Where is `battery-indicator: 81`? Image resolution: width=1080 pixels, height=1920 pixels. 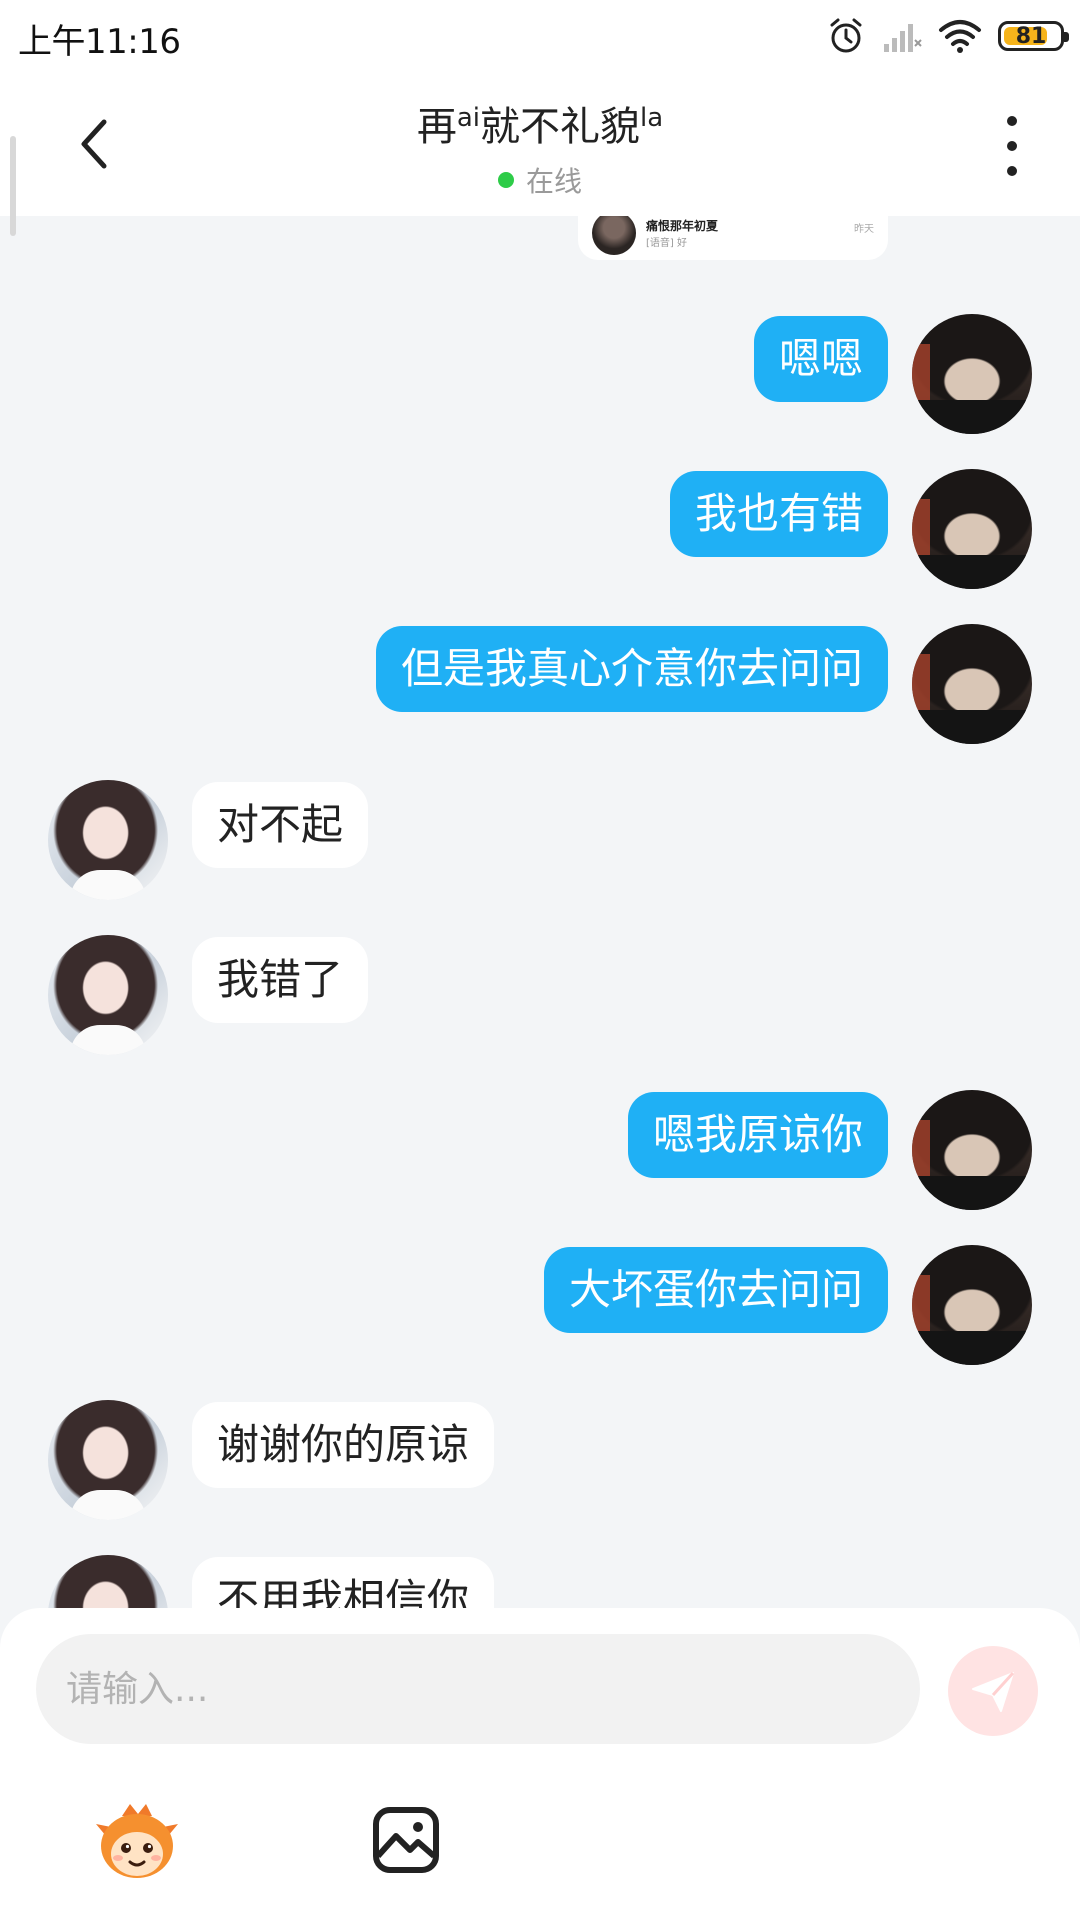
battery-indicator: 81 is located at coordinates (1033, 36).